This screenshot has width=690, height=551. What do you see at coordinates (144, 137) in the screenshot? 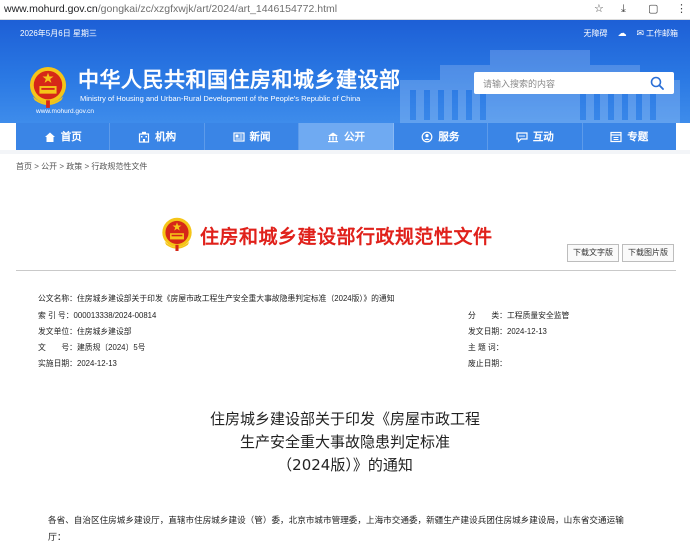
I see `building-icon` at bounding box center [144, 137].